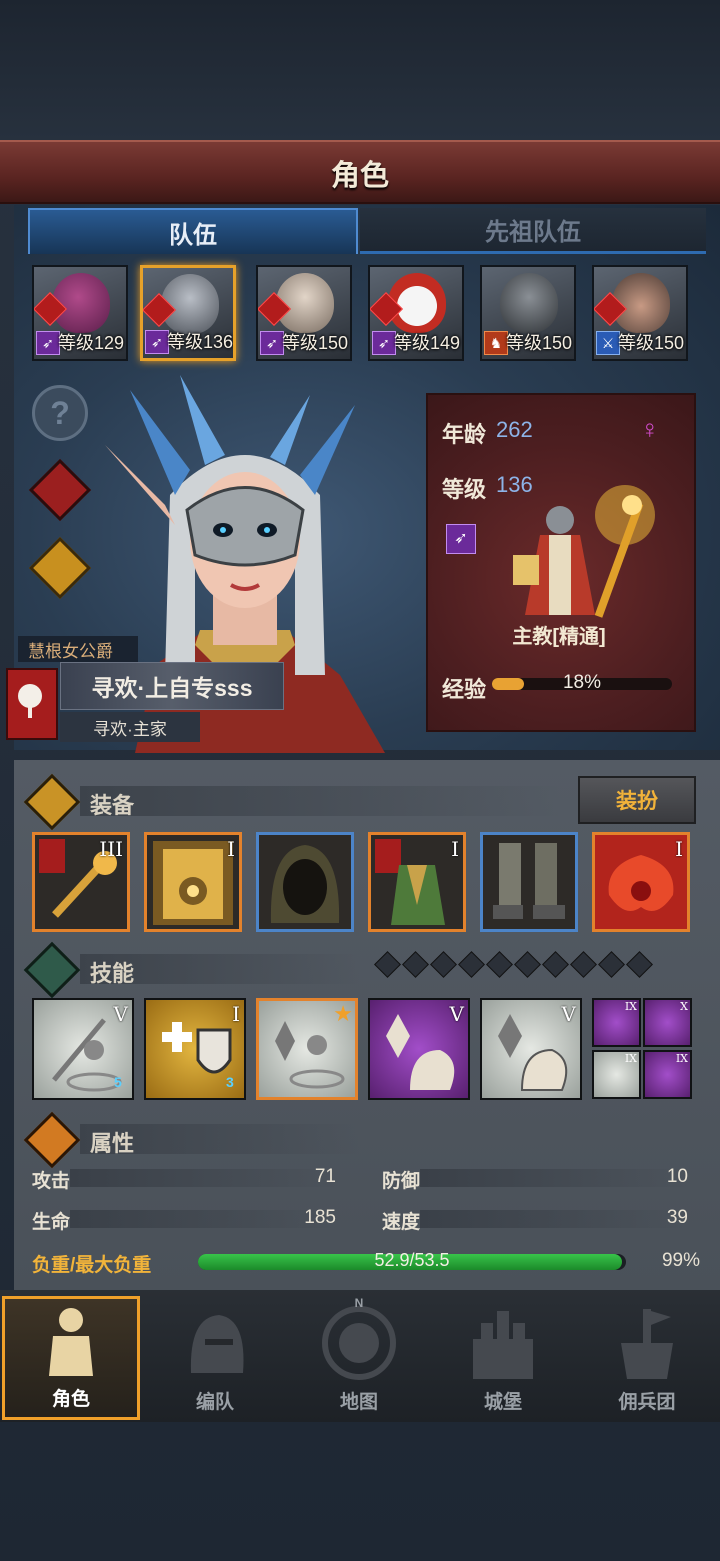  What do you see at coordinates (677, 1217) in the screenshot?
I see `speed-value: 39` at bounding box center [677, 1217].